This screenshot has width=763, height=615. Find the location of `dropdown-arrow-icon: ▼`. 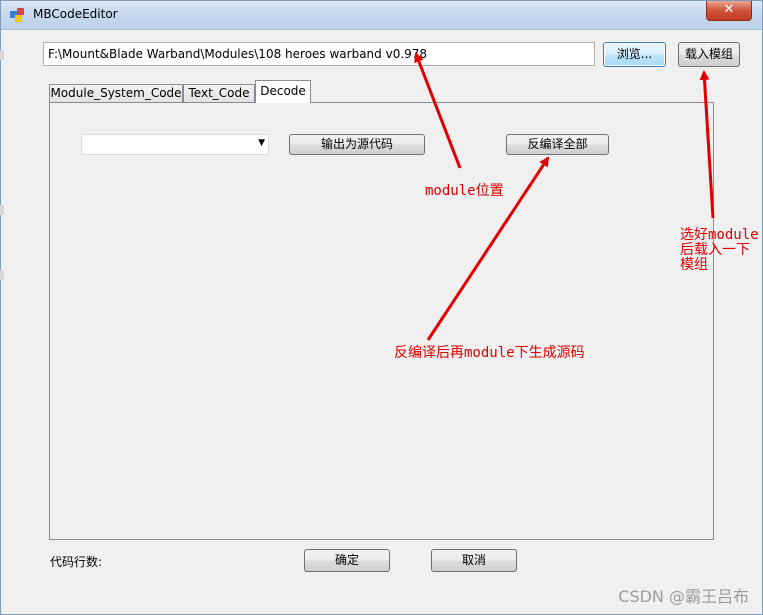

dropdown-arrow-icon: ▼ is located at coordinates (261, 143).